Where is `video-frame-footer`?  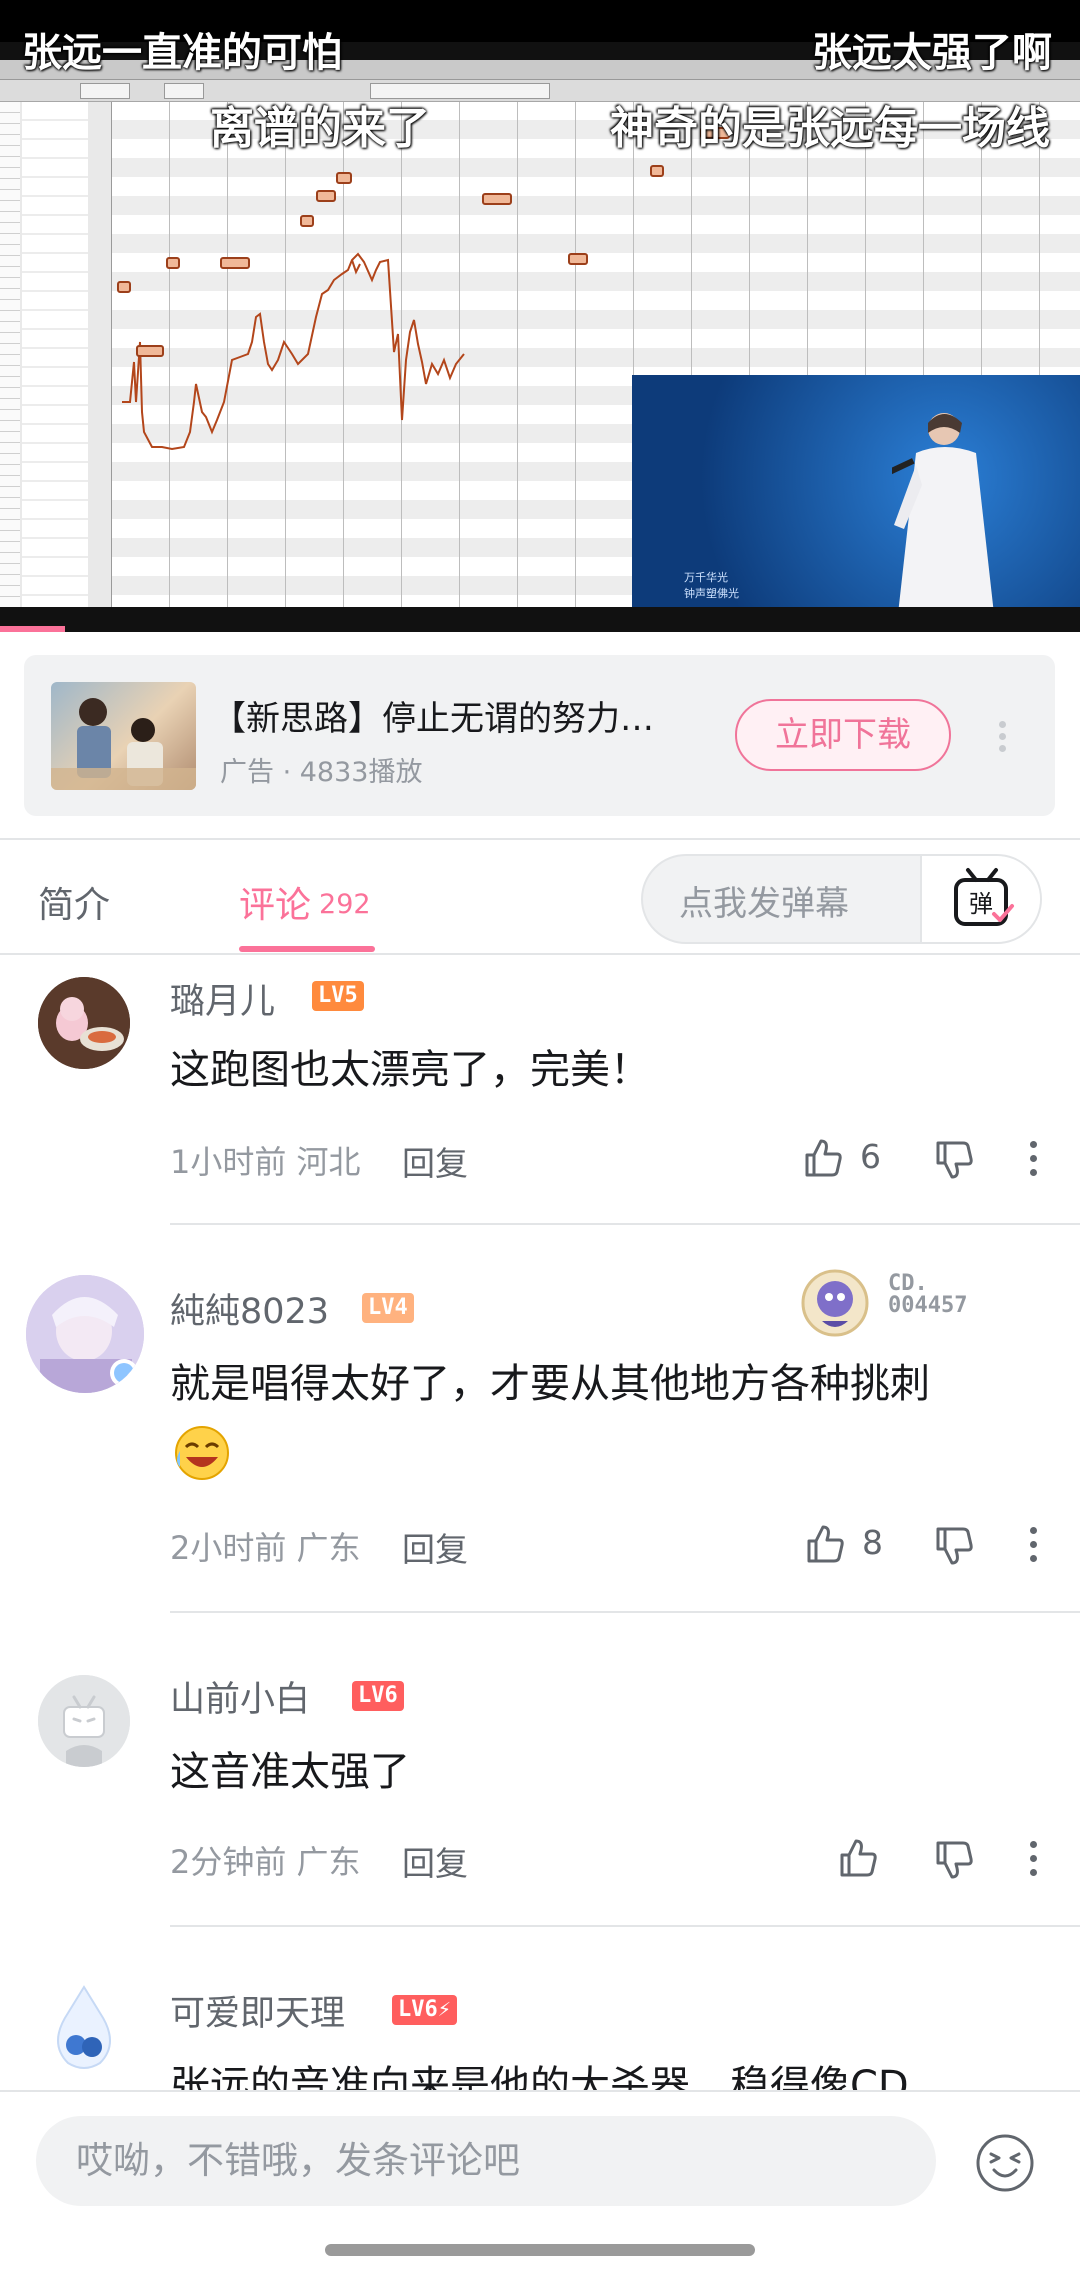 video-frame-footer is located at coordinates (540, 619).